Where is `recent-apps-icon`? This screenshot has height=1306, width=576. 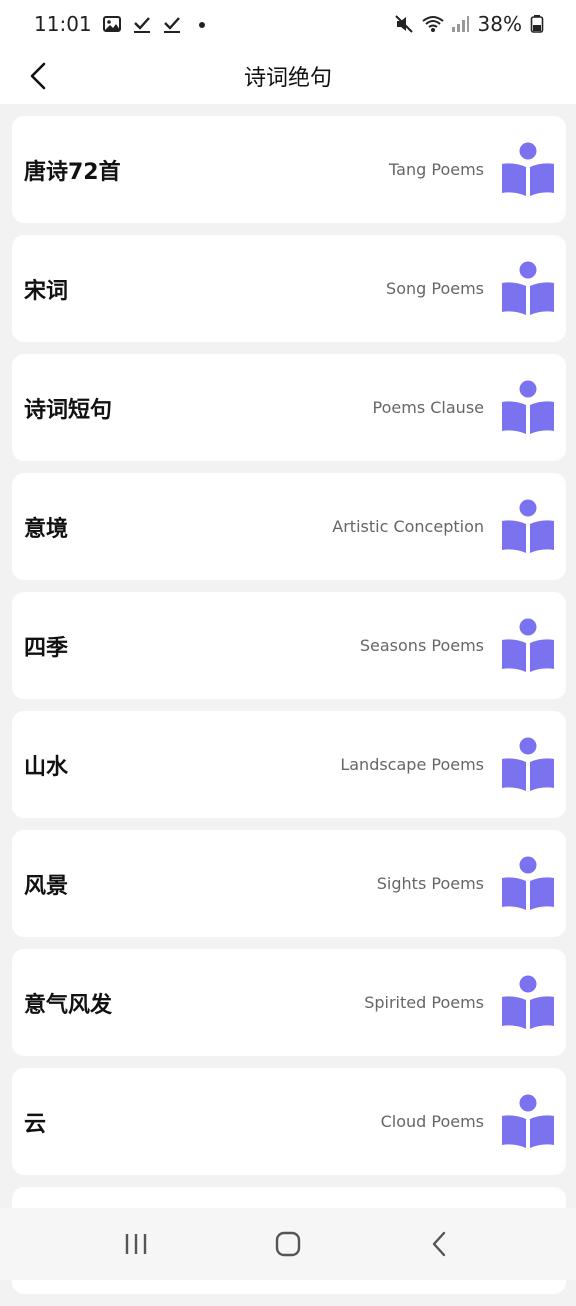
recent-apps-icon is located at coordinates (136, 1244).